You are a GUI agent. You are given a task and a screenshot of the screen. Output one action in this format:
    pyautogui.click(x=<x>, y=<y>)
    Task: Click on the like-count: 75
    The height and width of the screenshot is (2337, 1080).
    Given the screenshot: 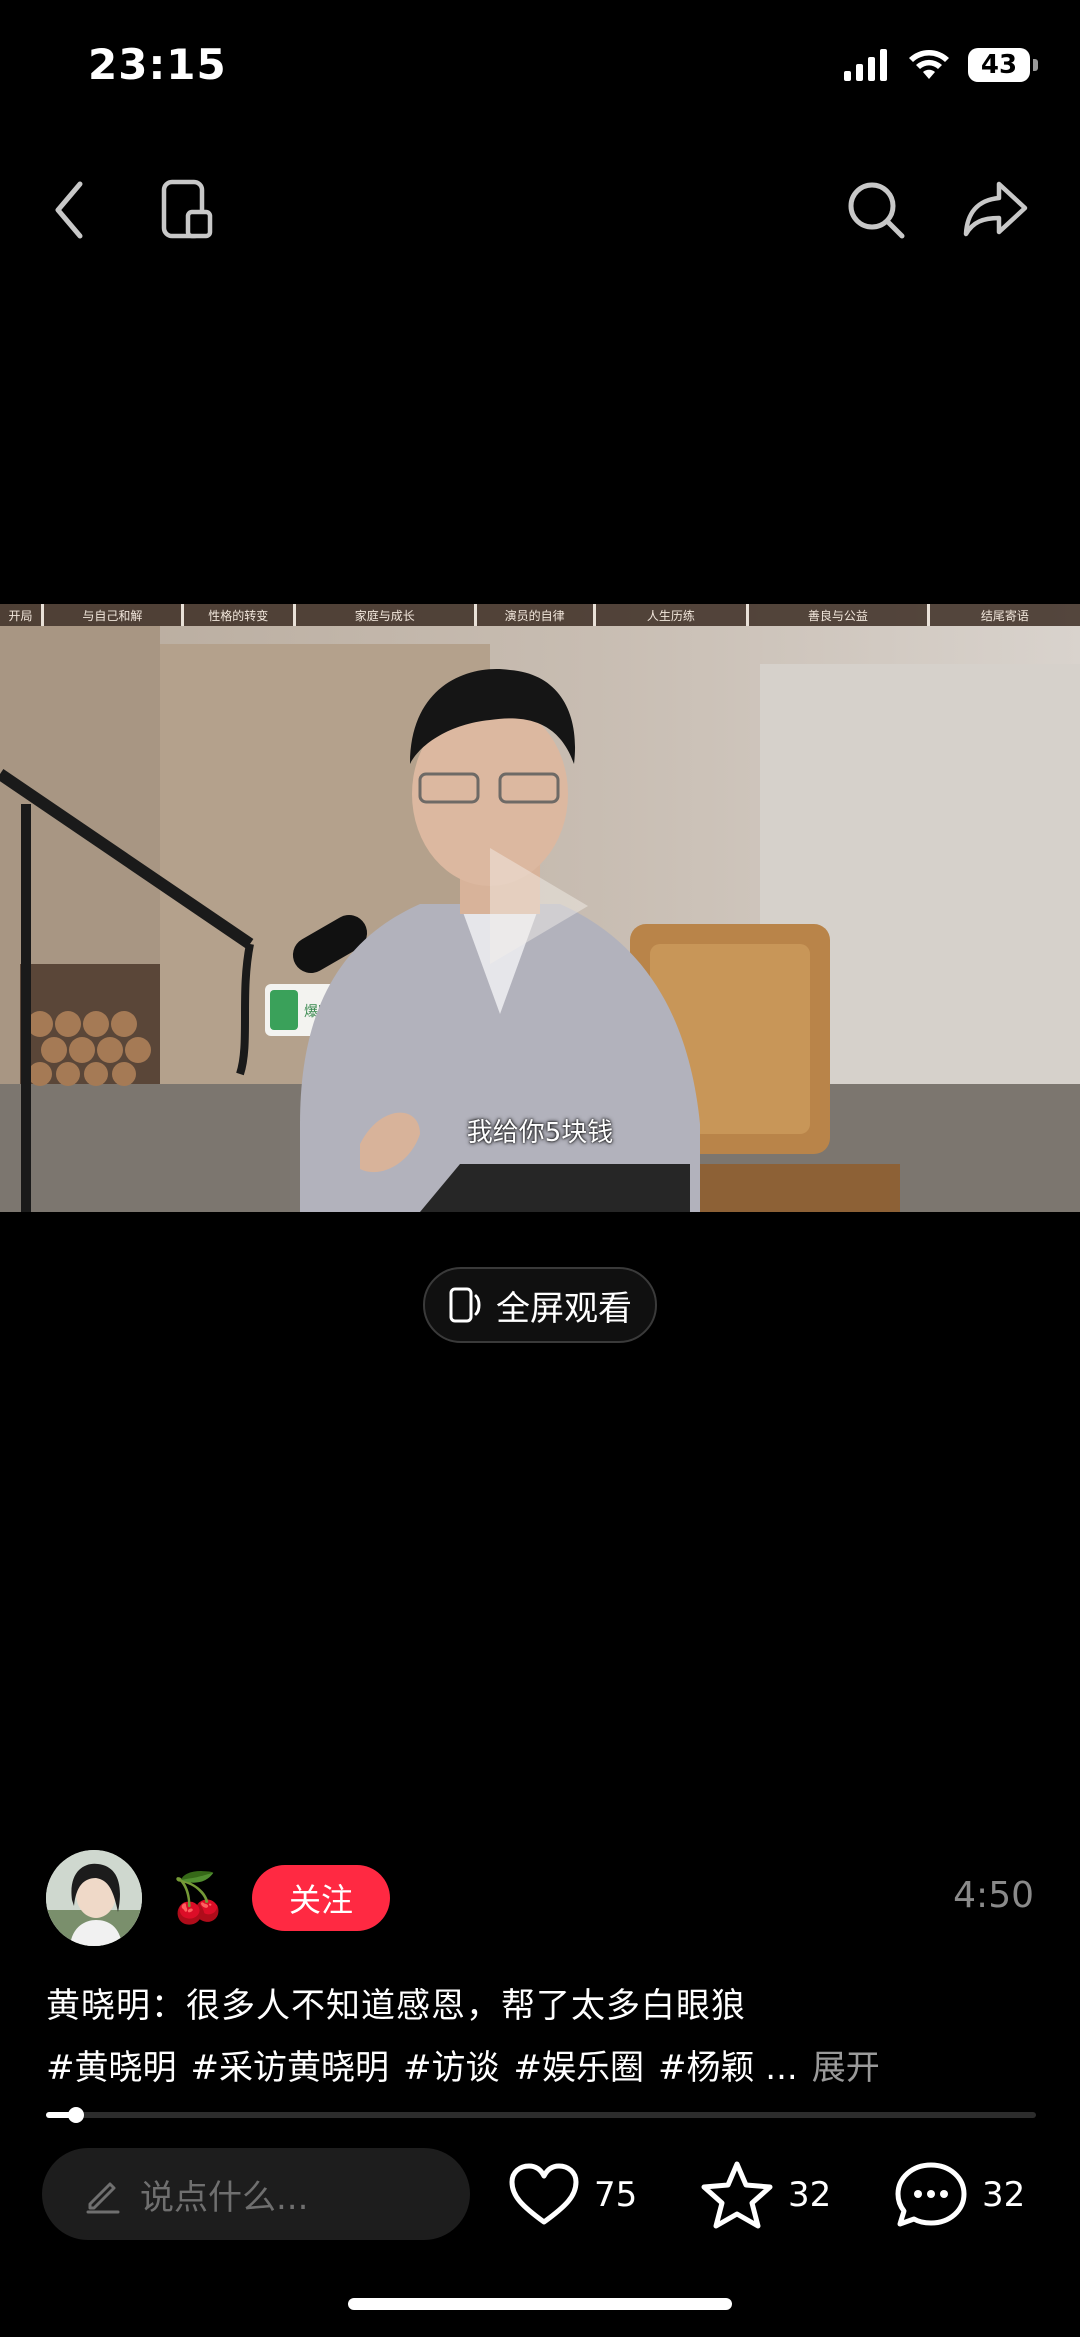 What is the action you would take?
    pyautogui.click(x=616, y=2195)
    